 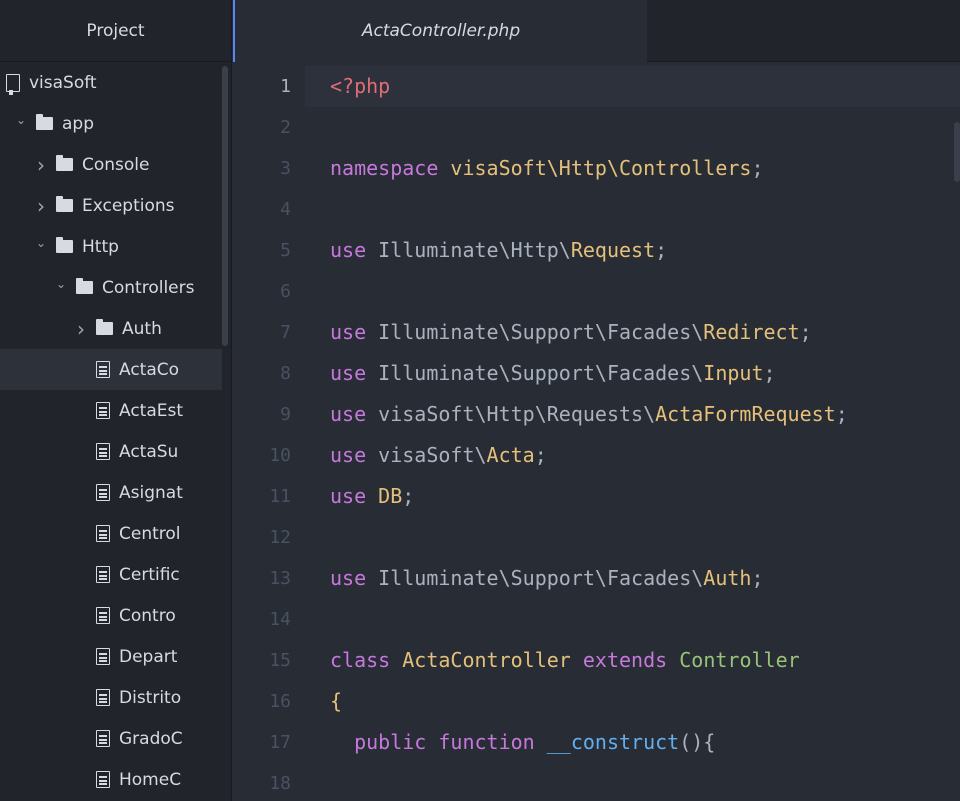 I want to click on code-token: Controller, so click(x=739, y=660).